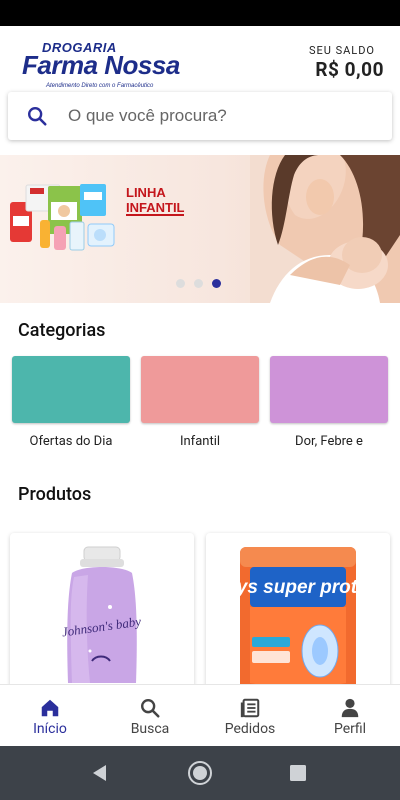 The width and height of the screenshot is (400, 800). What do you see at coordinates (250, 729) in the screenshot?
I see `nav-label-pedidos: Pedidos` at bounding box center [250, 729].